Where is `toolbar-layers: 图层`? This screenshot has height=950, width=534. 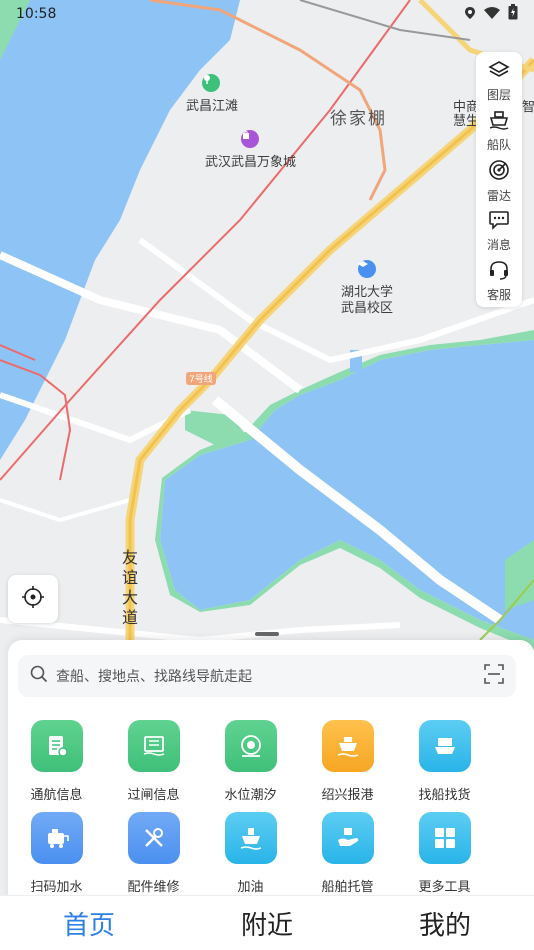 toolbar-layers: 图层 is located at coordinates (499, 81).